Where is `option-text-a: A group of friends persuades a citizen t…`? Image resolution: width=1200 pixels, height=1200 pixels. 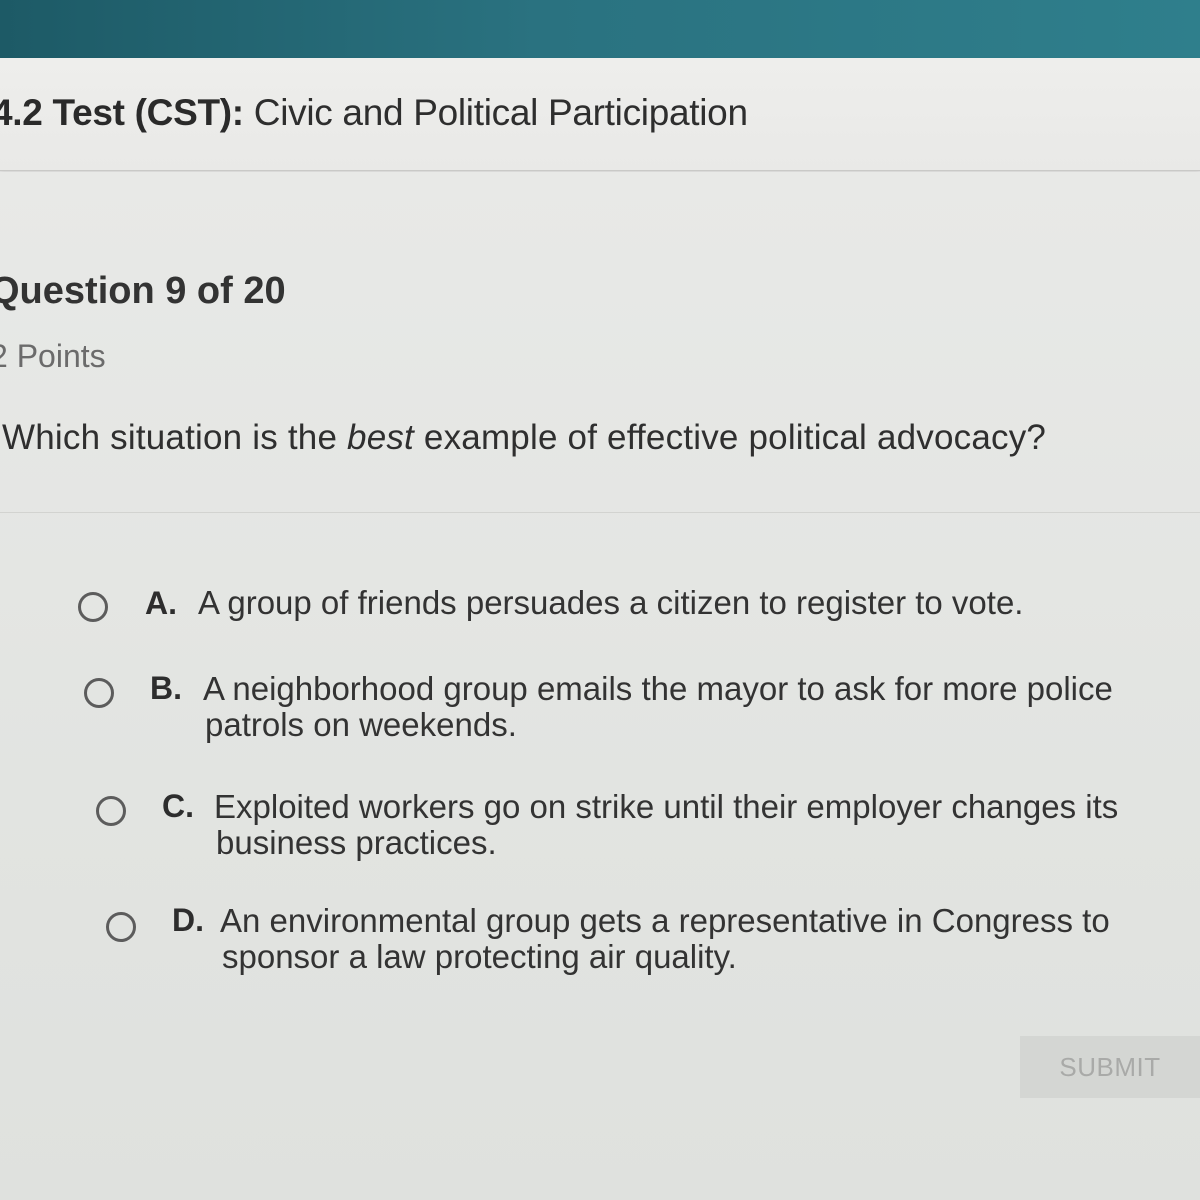 option-text-a: A group of friends persuades a citizen t… is located at coordinates (611, 602).